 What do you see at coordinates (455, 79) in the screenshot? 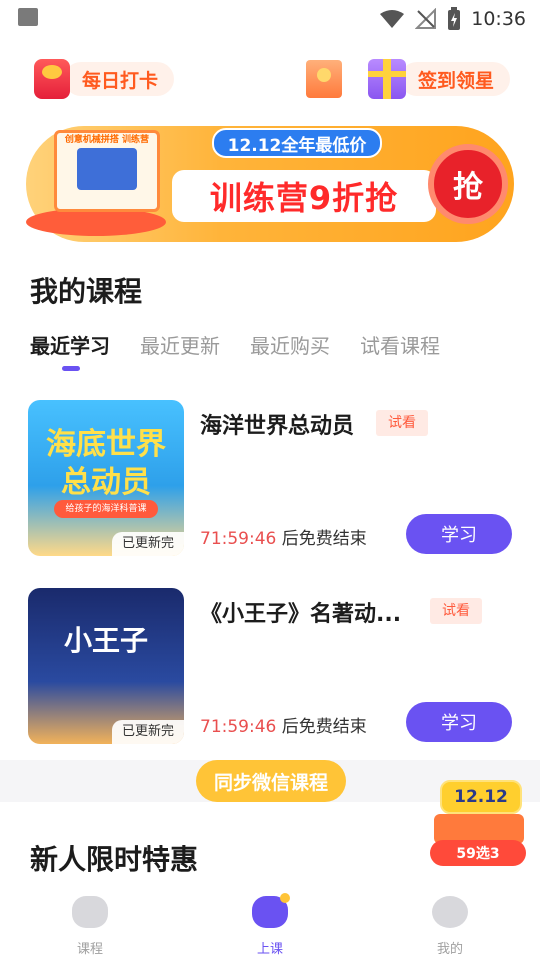
I see `sign-in-stars-label: 签到领星` at bounding box center [455, 79].